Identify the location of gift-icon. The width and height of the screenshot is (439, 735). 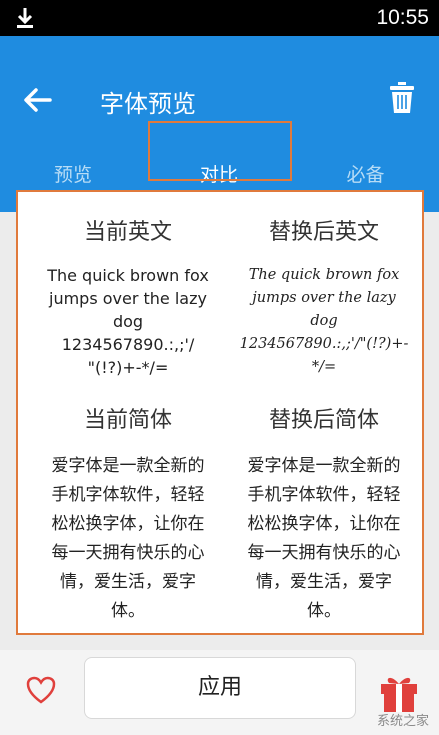
(399, 692).